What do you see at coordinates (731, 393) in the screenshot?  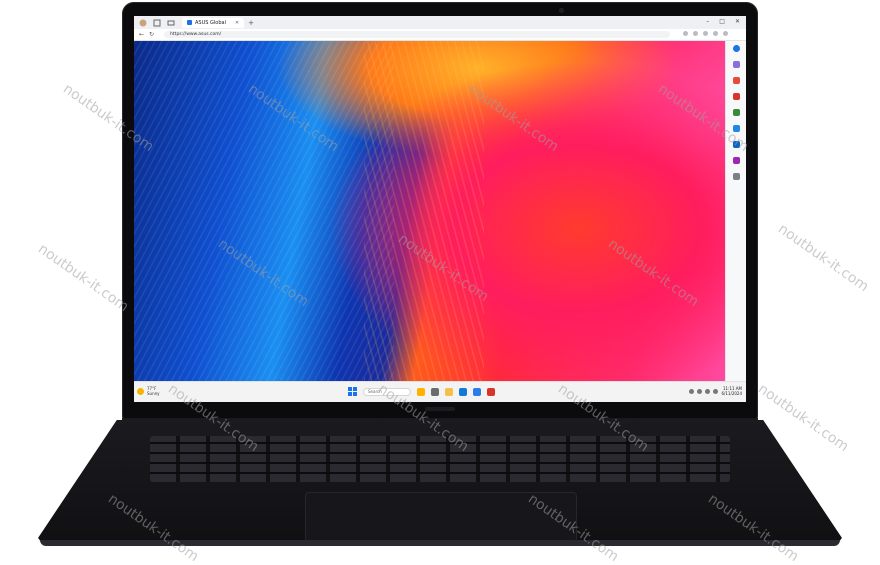 I see `clock-date: 6/11/2024` at bounding box center [731, 393].